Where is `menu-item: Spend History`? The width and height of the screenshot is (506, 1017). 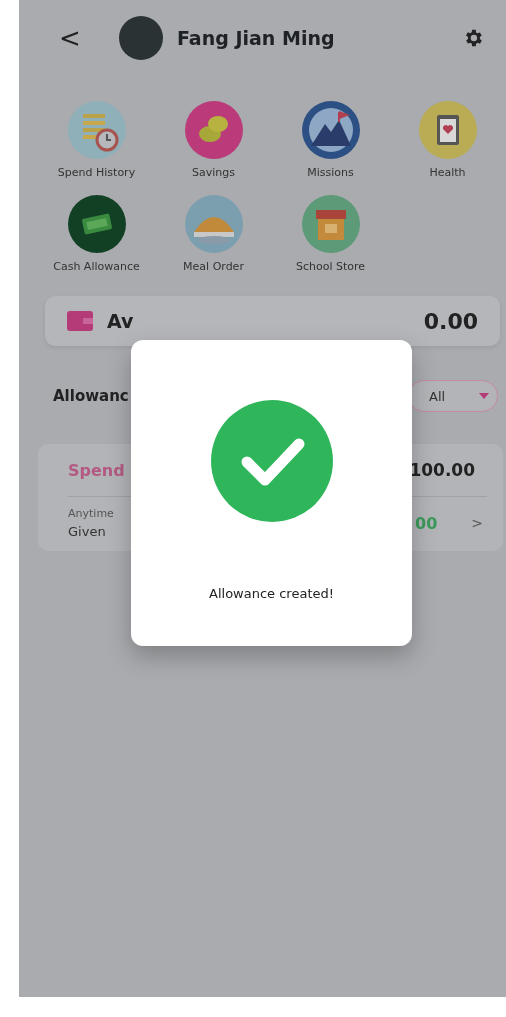 menu-item: Spend History is located at coordinates (96, 140).